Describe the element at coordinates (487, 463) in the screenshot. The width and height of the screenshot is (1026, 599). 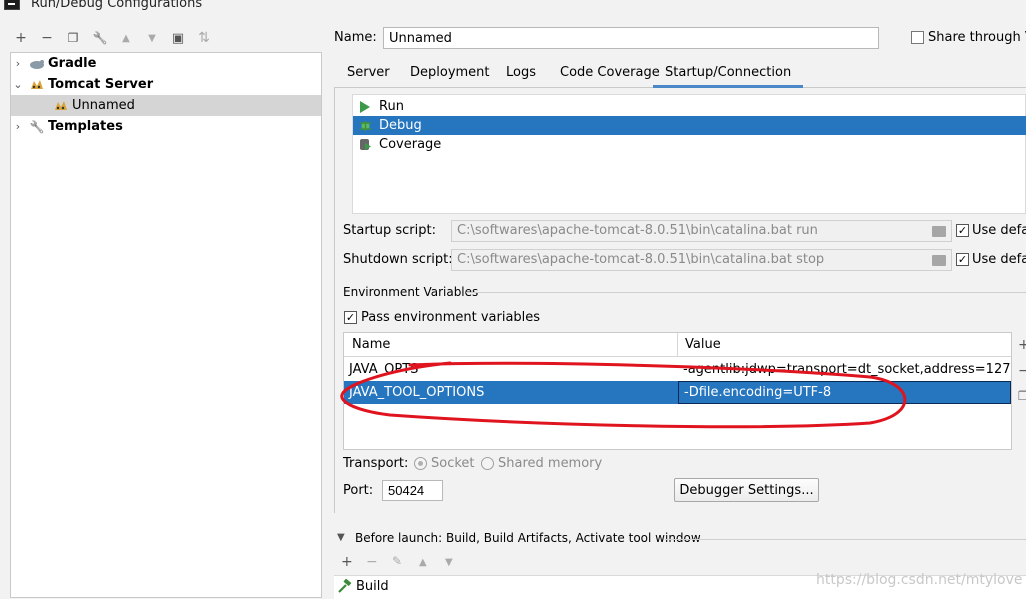
I see `shared-memory-radio` at that location.